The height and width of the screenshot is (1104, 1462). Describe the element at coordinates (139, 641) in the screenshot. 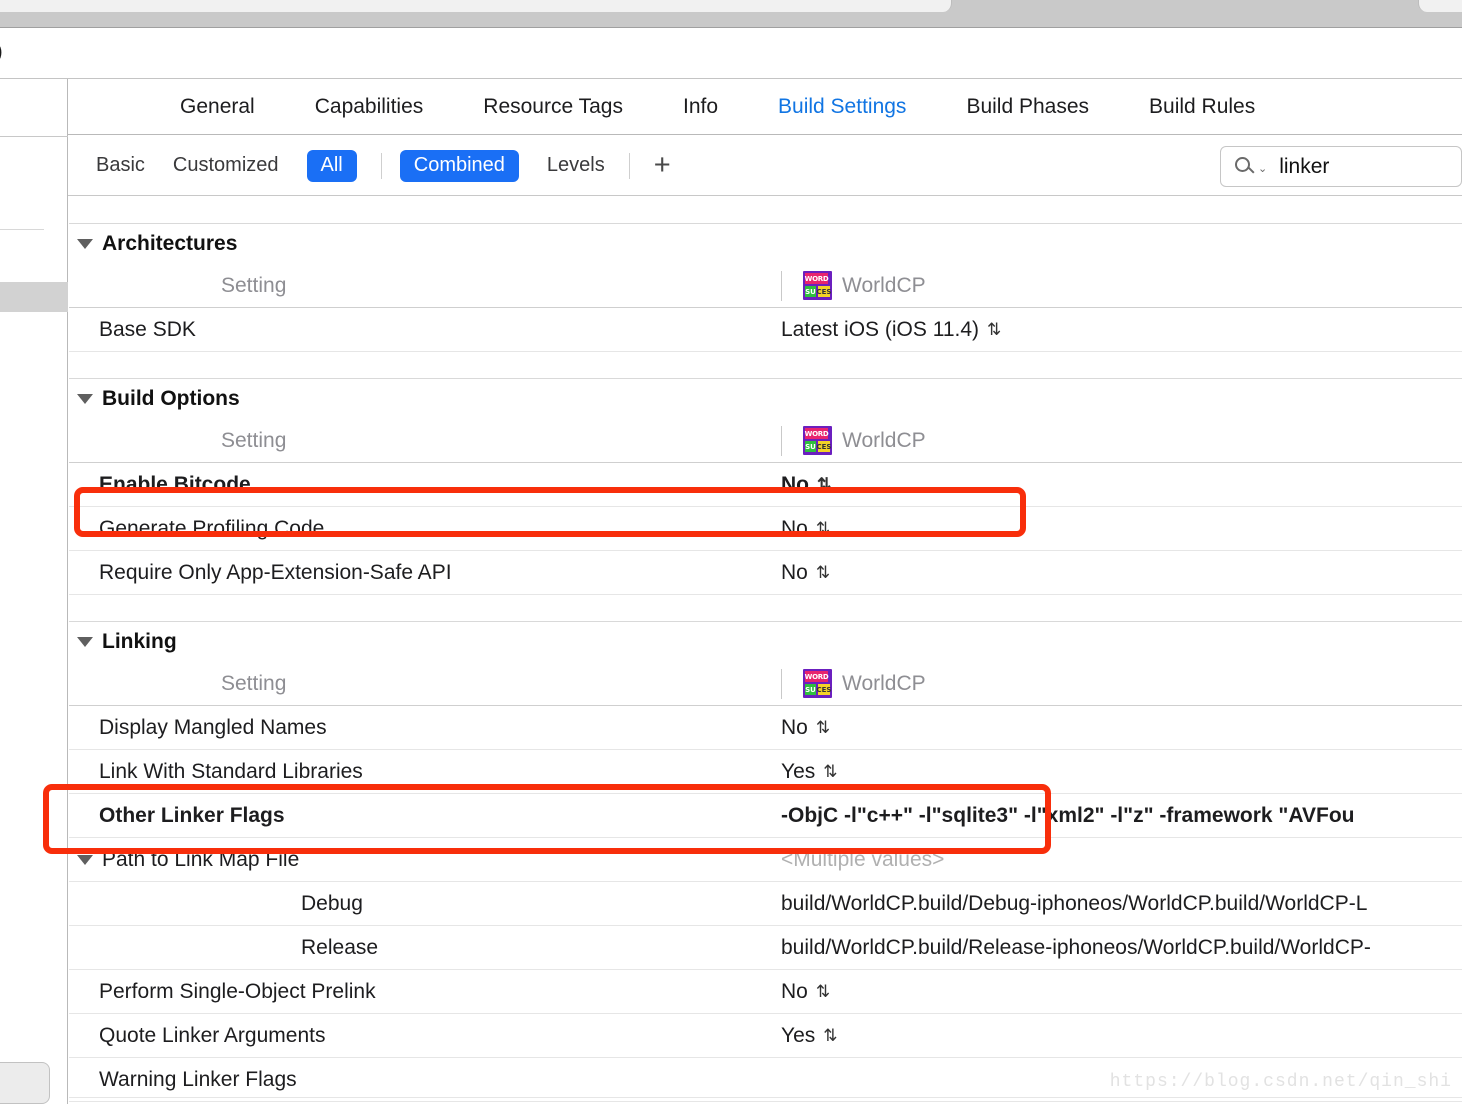

I see `group-title: Linking` at that location.